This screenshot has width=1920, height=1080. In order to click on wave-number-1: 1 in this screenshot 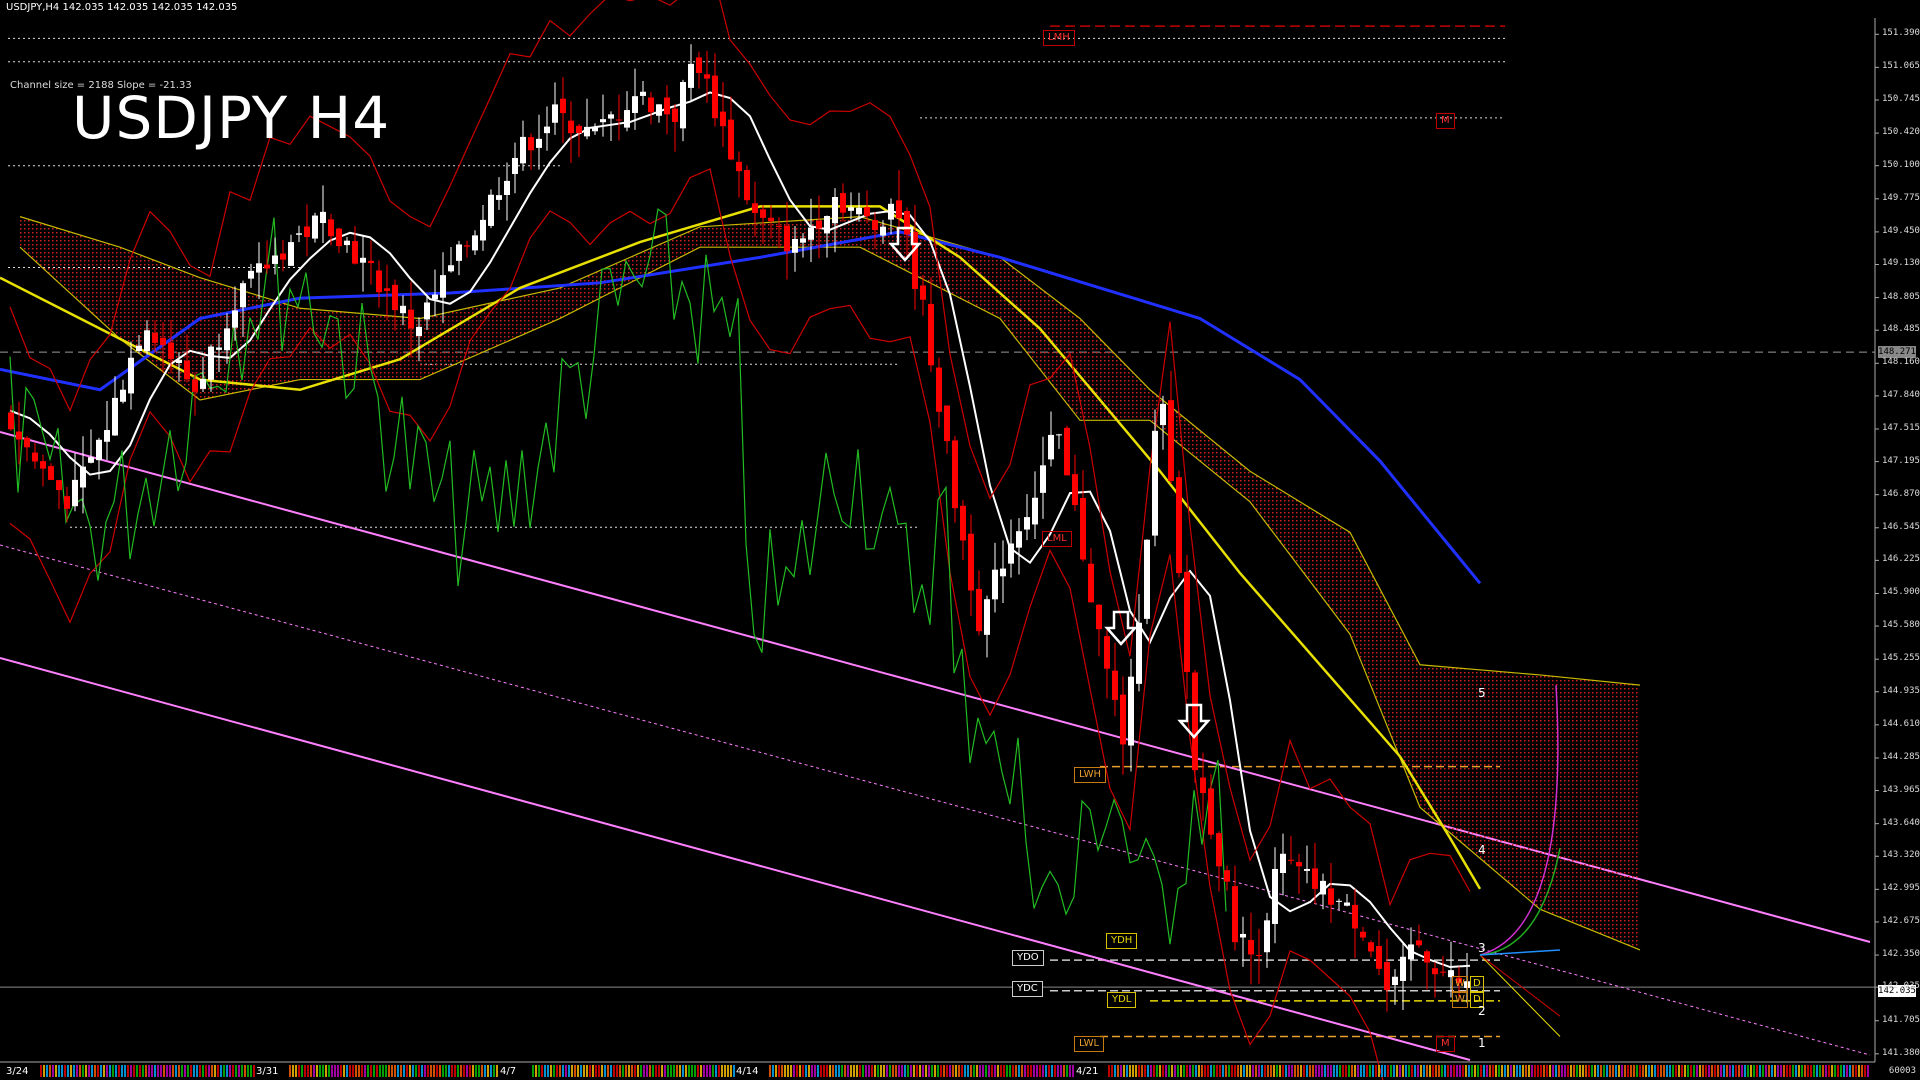, I will do `click(1482, 1043)`.